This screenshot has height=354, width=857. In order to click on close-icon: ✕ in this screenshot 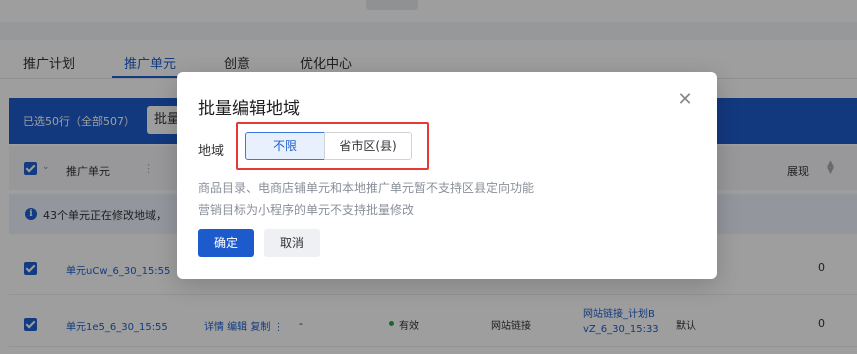, I will do `click(685, 100)`.